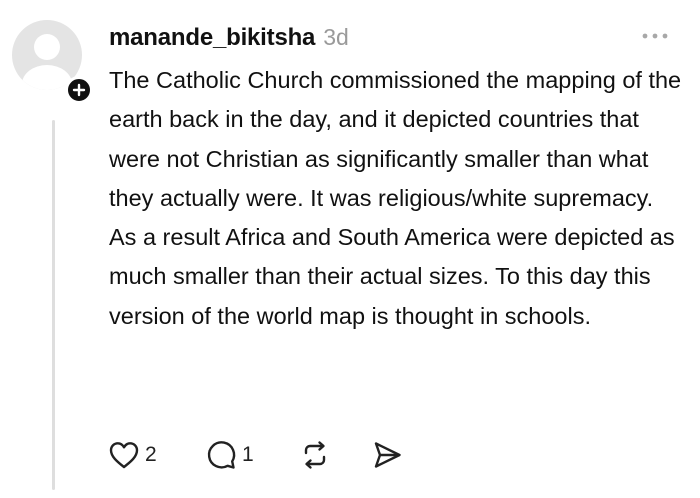 This screenshot has width=700, height=498. I want to click on heart-icon, so click(124, 455).